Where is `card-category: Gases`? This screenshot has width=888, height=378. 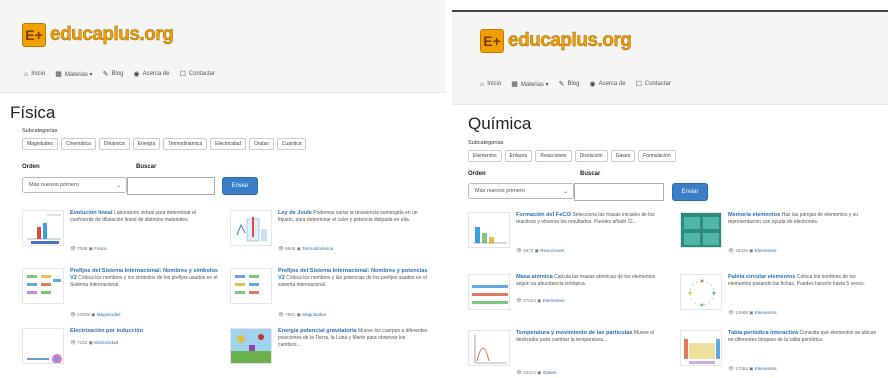
card-category: Gases is located at coordinates (549, 372).